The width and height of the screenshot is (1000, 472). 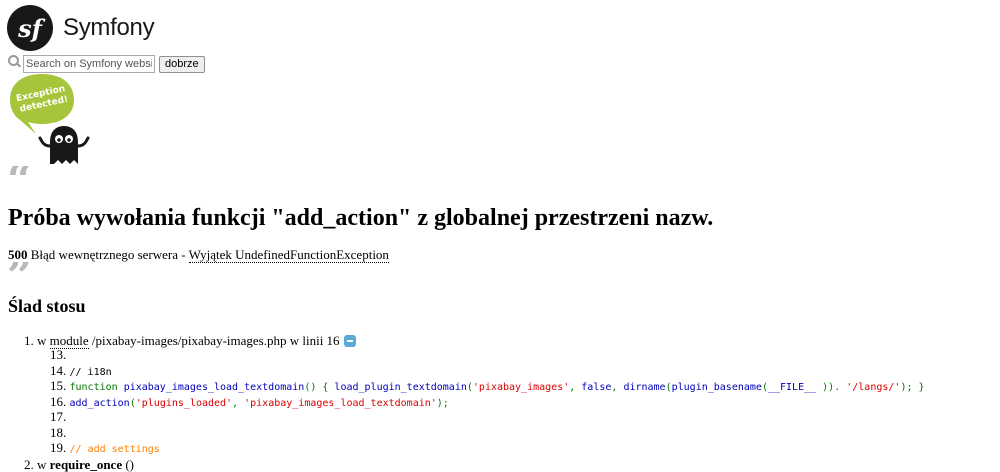 What do you see at coordinates (109, 28) in the screenshot?
I see `brand-name: Symfony` at bounding box center [109, 28].